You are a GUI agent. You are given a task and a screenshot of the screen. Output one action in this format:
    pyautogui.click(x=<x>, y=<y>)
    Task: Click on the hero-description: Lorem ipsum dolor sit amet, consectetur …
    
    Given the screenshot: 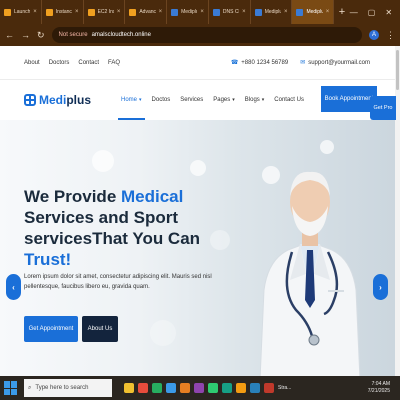 What is the action you would take?
    pyautogui.click(x=118, y=282)
    